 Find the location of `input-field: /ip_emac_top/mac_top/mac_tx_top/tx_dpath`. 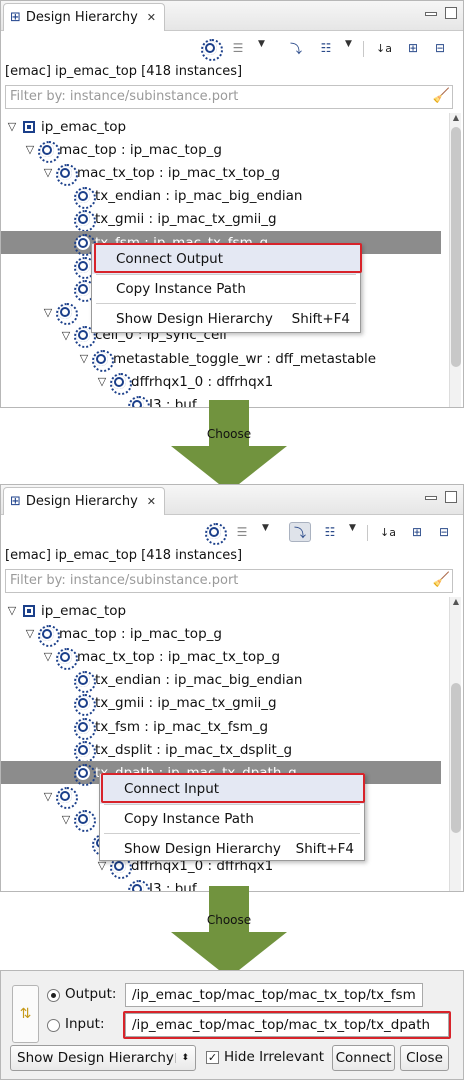

input-field: /ip_emac_top/mac_top/mac_tx_top/tx_dpath is located at coordinates (287, 1025).